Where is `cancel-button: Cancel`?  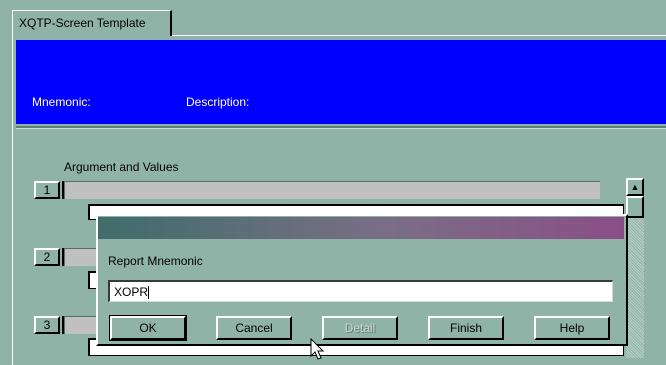 cancel-button: Cancel is located at coordinates (254, 328).